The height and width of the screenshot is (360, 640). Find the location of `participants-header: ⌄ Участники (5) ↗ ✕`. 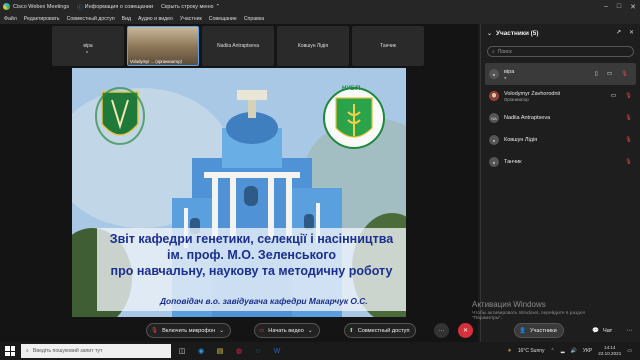

participants-header: ⌄ Участники (5) ↗ ✕ is located at coordinates (560, 33).